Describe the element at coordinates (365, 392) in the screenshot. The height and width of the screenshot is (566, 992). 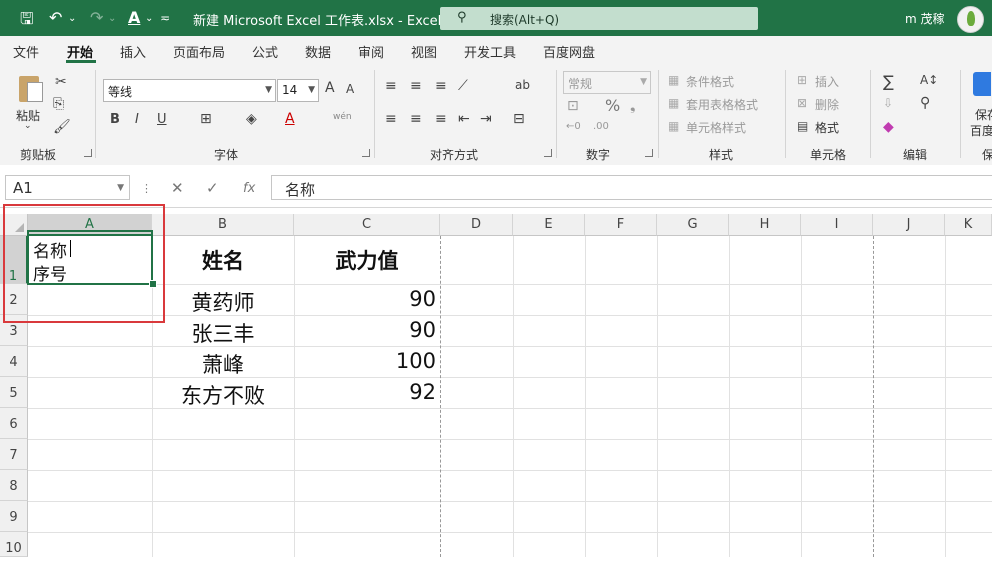
I see `cell-c5: 92` at that location.